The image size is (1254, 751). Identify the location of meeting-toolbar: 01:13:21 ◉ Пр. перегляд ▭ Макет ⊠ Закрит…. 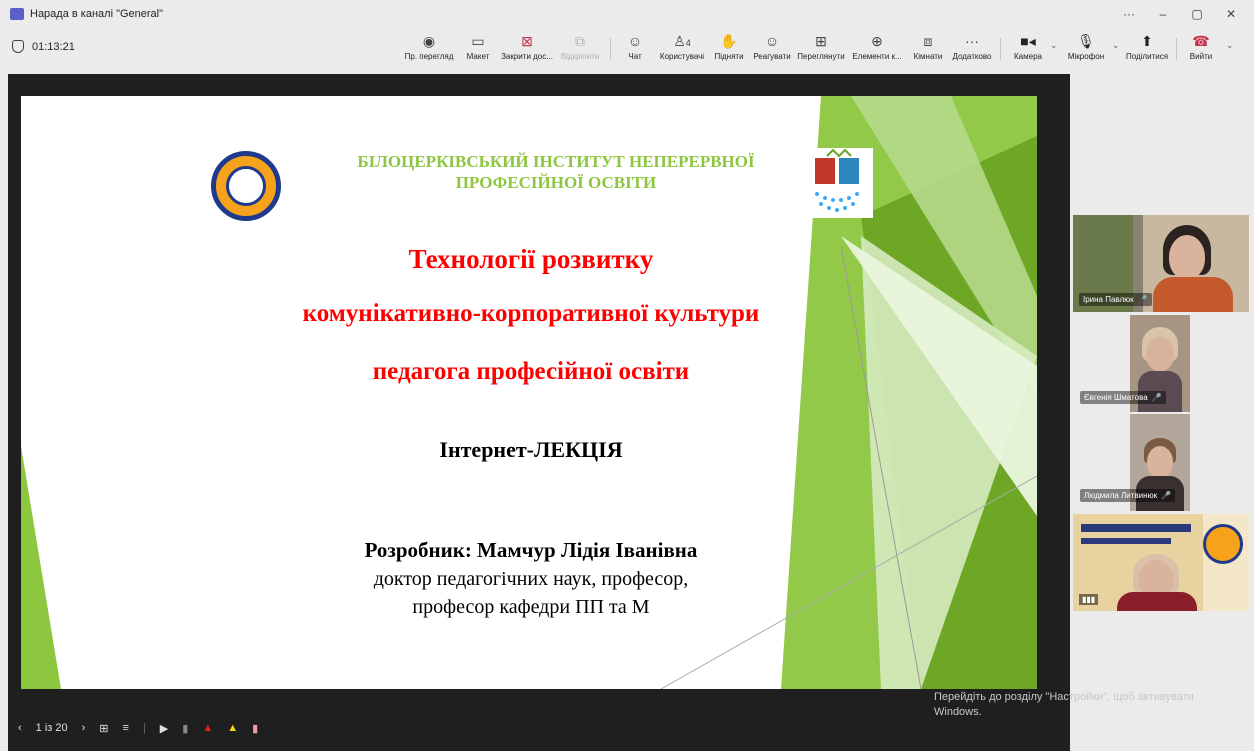
(627, 49).